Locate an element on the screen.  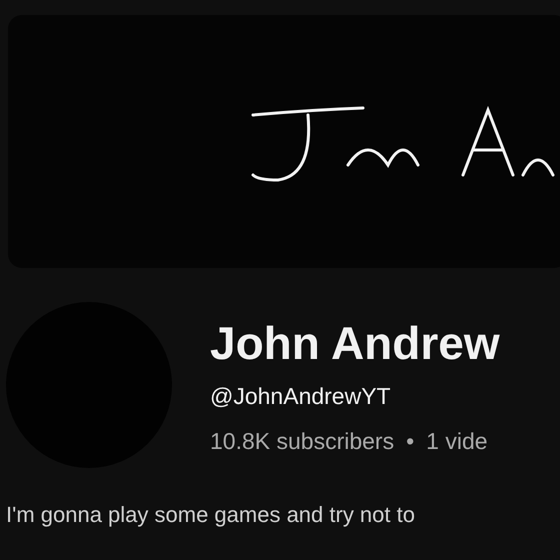
channel-name: John Andrew is located at coordinates (355, 343).